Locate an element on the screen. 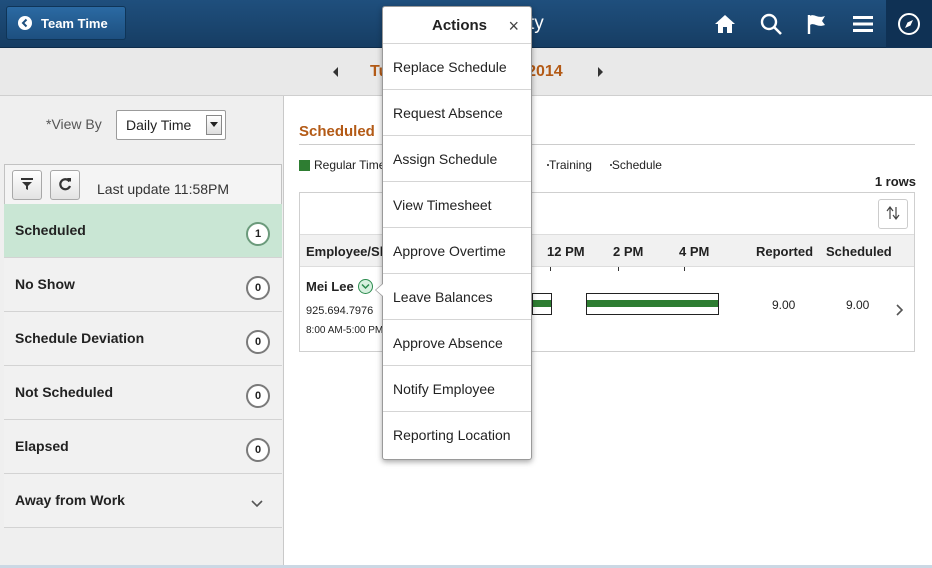 This screenshot has height=568, width=932. home-icon is located at coordinates (725, 24).